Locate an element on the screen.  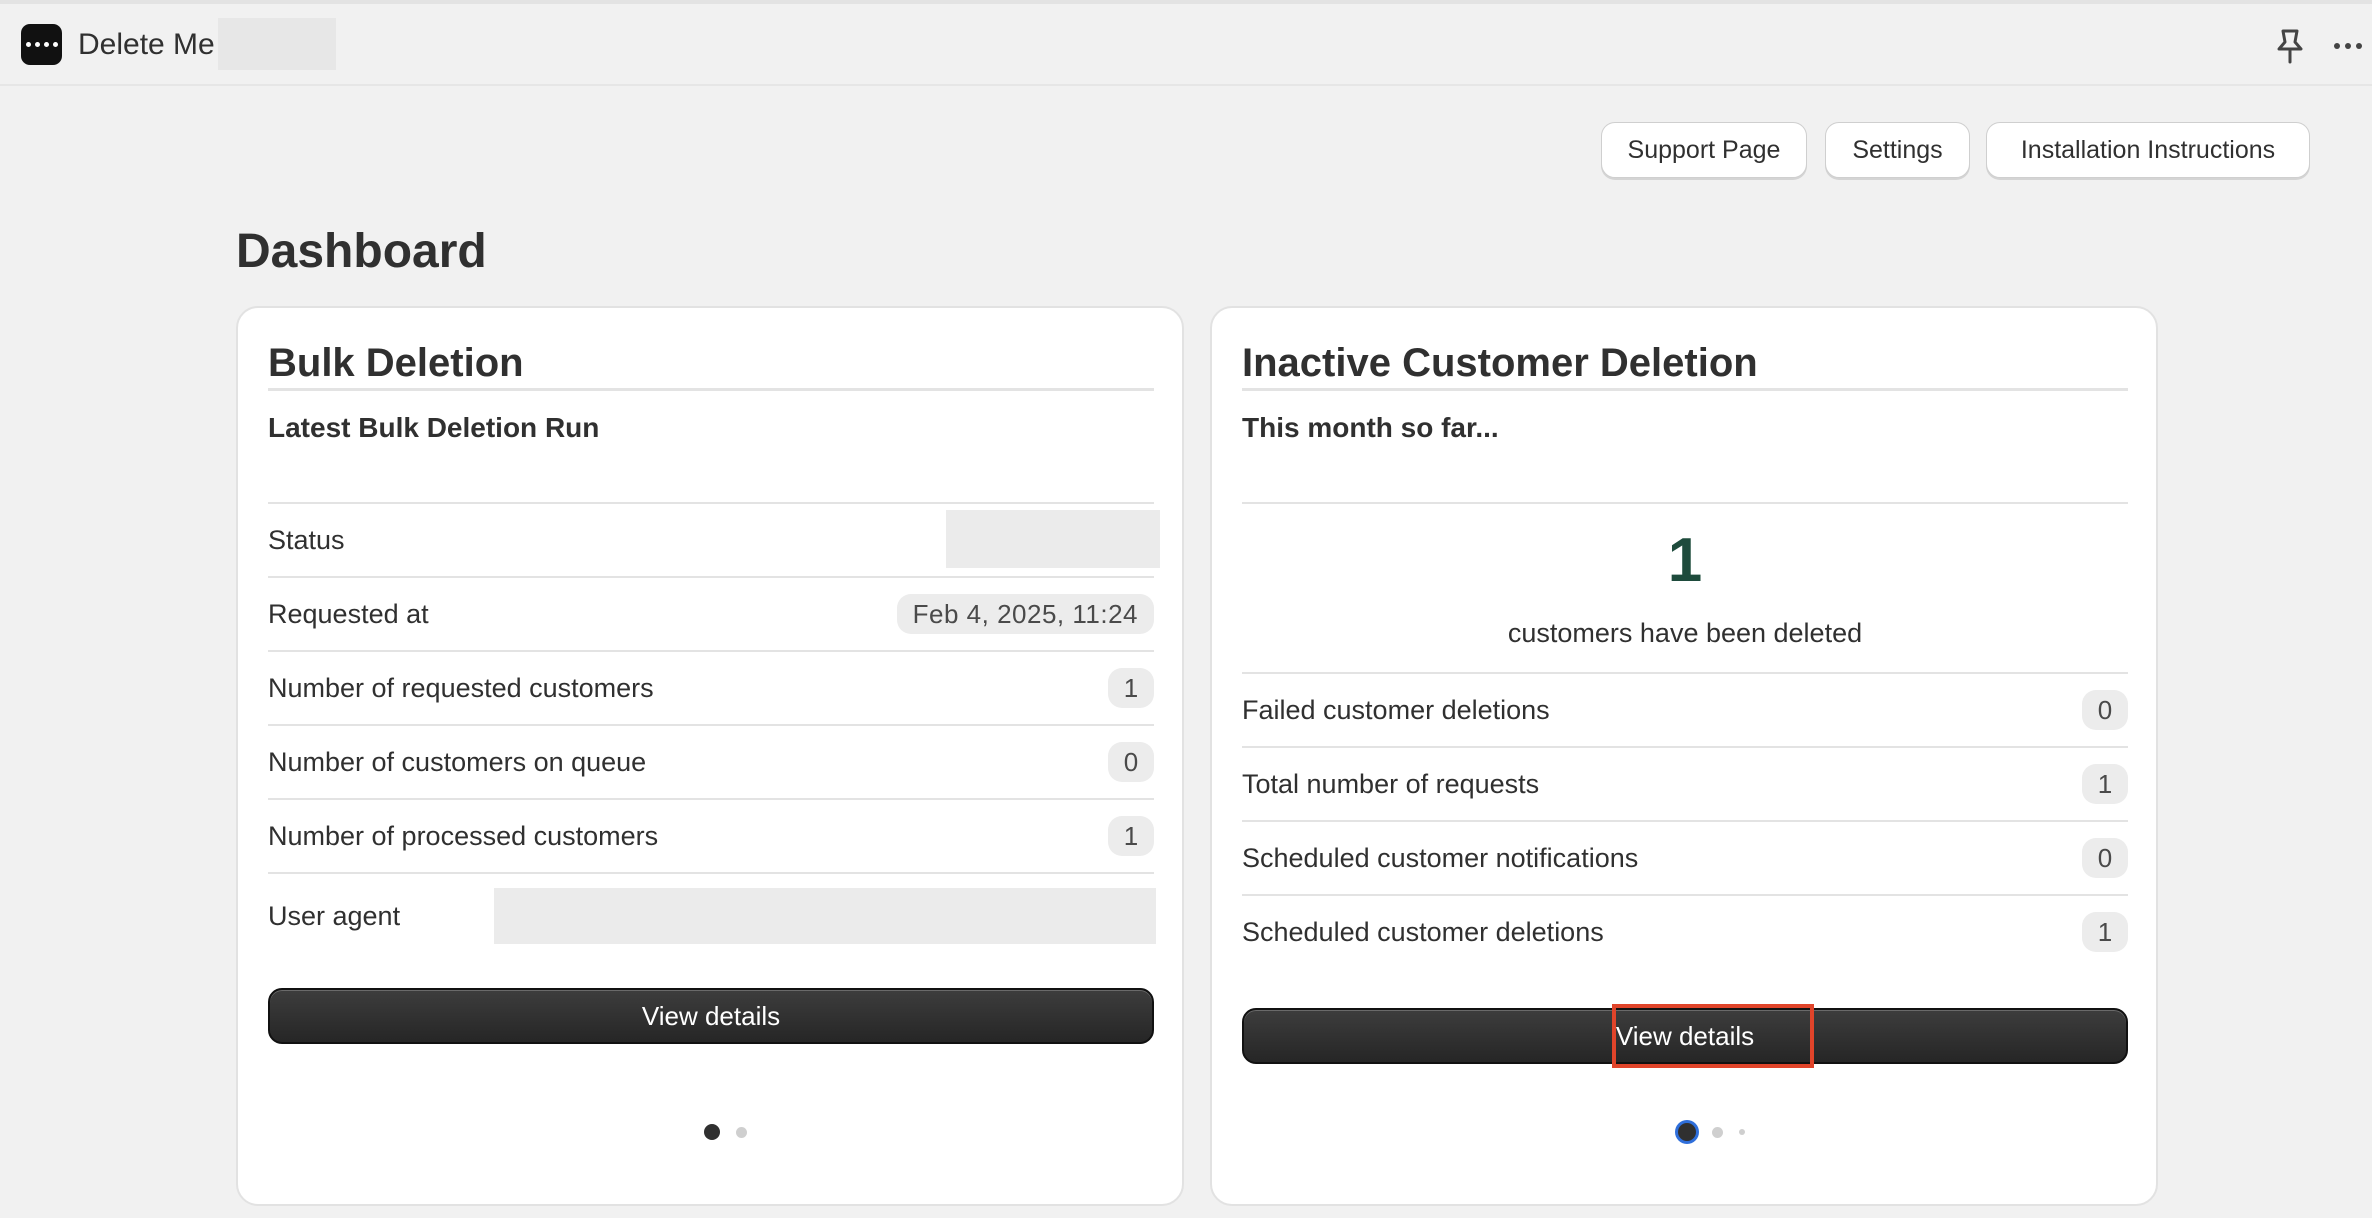
requested-customers-row: Number of requested customers 1 is located at coordinates (711, 688).